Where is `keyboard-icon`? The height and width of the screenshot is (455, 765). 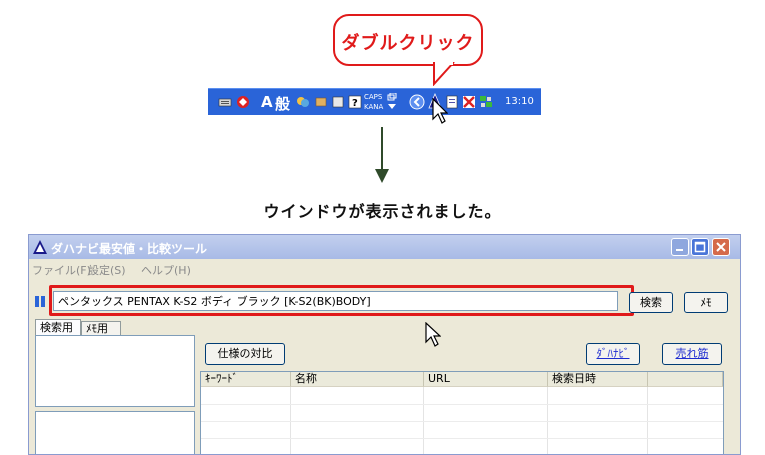 keyboard-icon is located at coordinates (225, 102).